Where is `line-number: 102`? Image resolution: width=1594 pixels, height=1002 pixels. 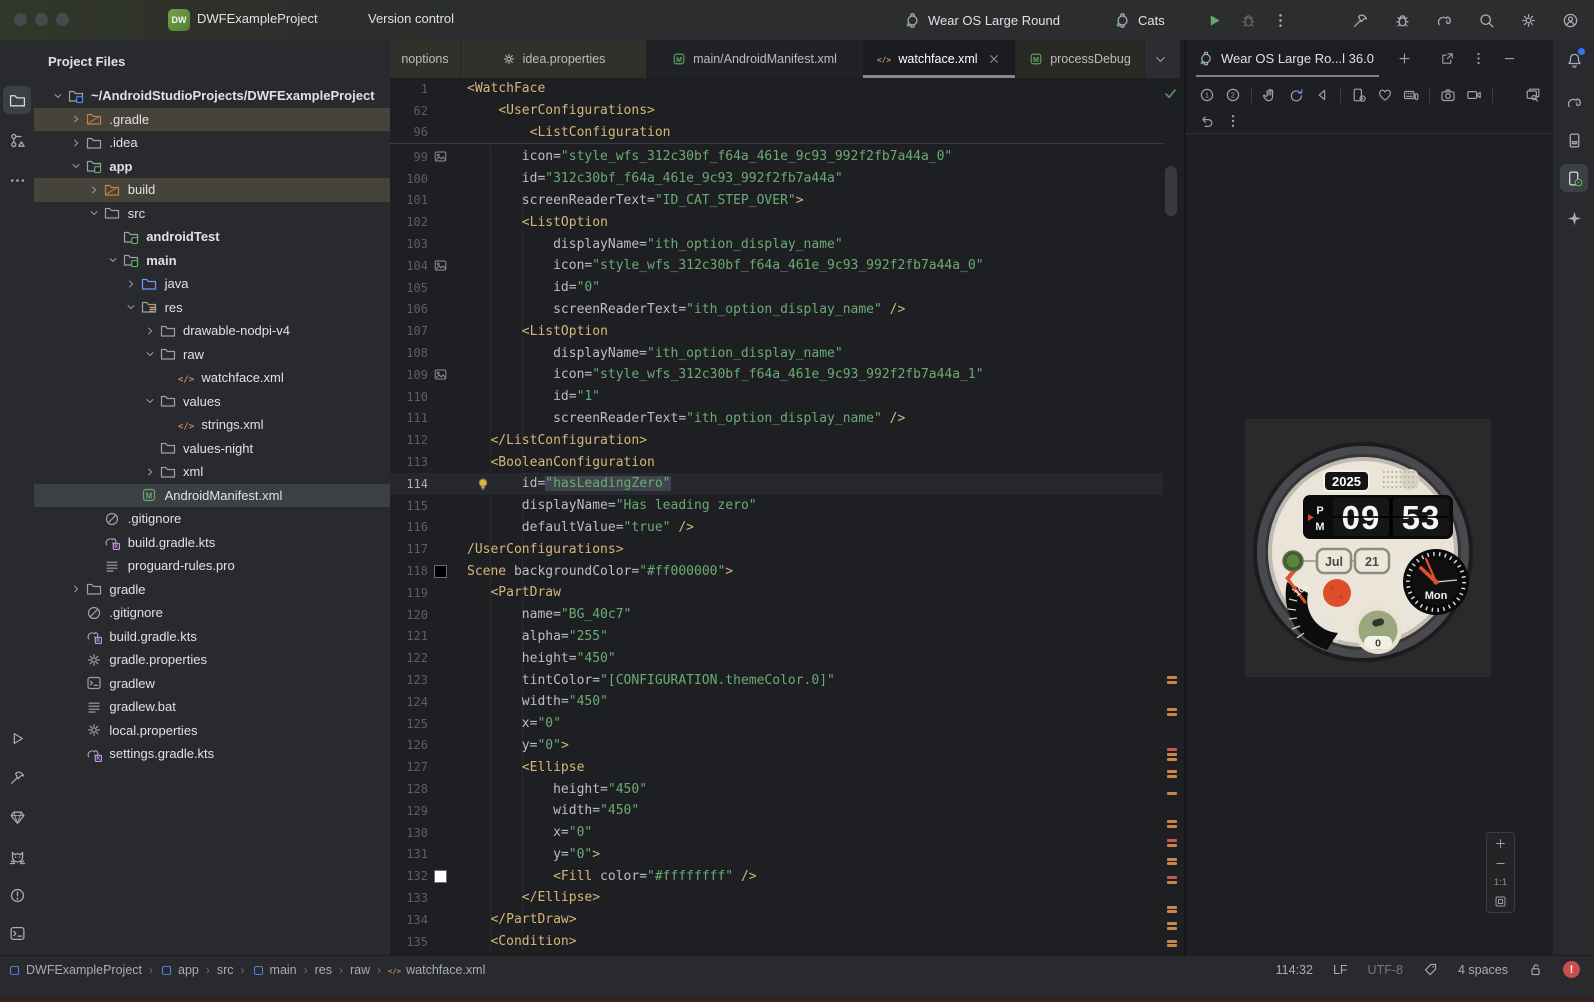 line-number: 102 is located at coordinates (409, 222).